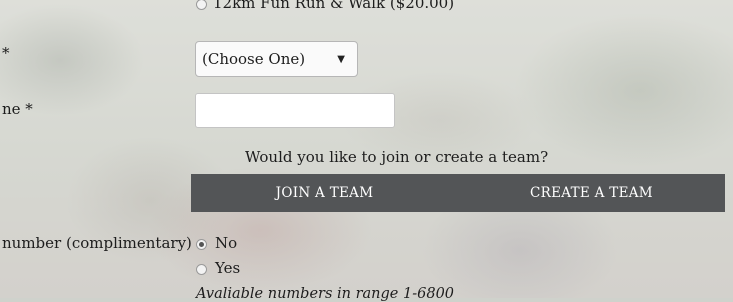  I want to click on bib-radio-no, so click(201, 244).